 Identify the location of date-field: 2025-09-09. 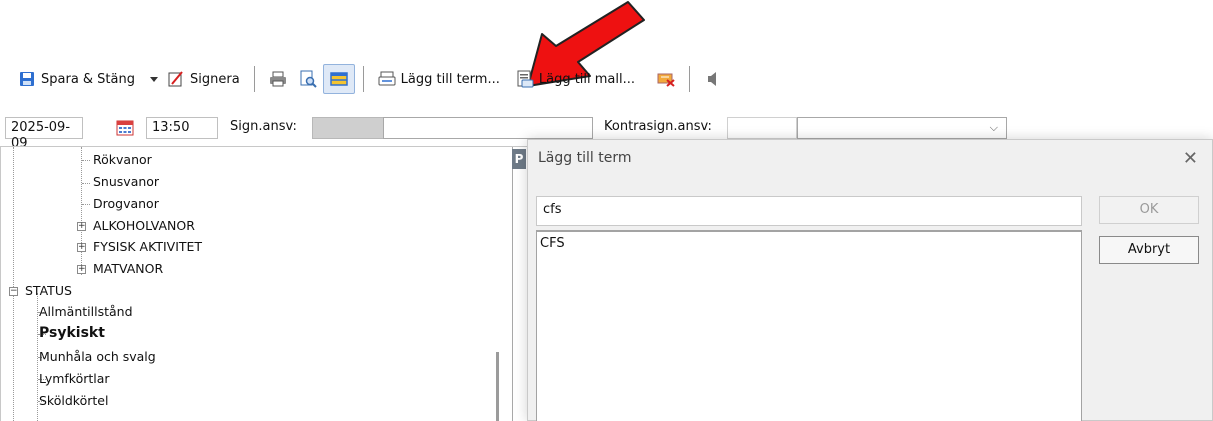
(44, 134).